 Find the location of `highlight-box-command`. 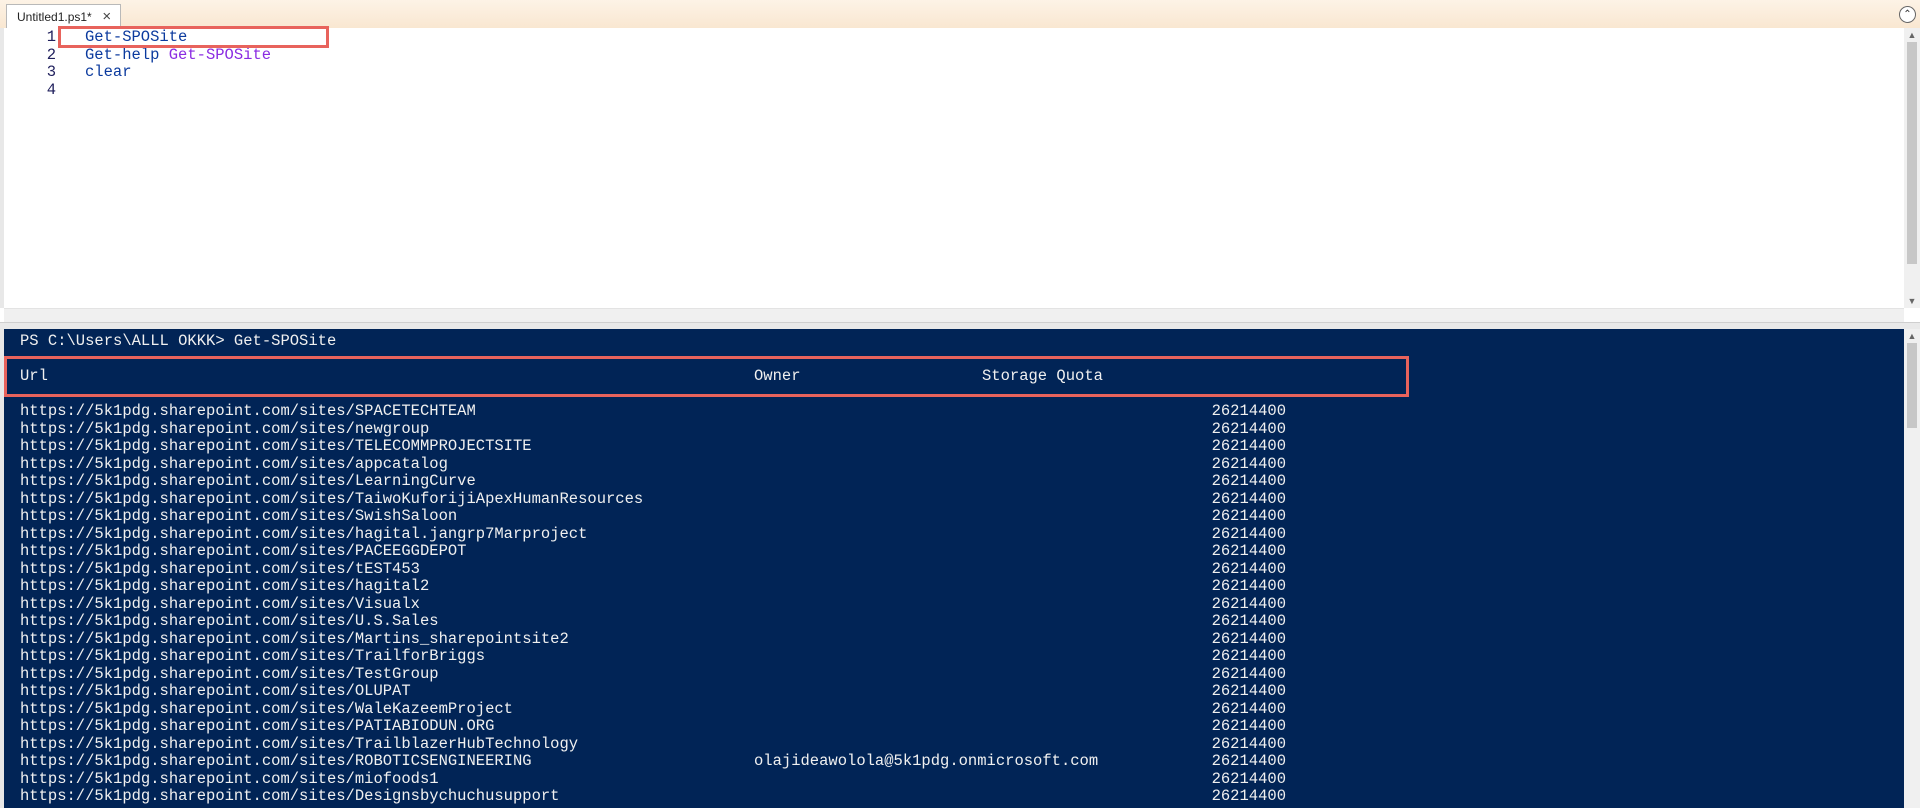

highlight-box-command is located at coordinates (193, 37).